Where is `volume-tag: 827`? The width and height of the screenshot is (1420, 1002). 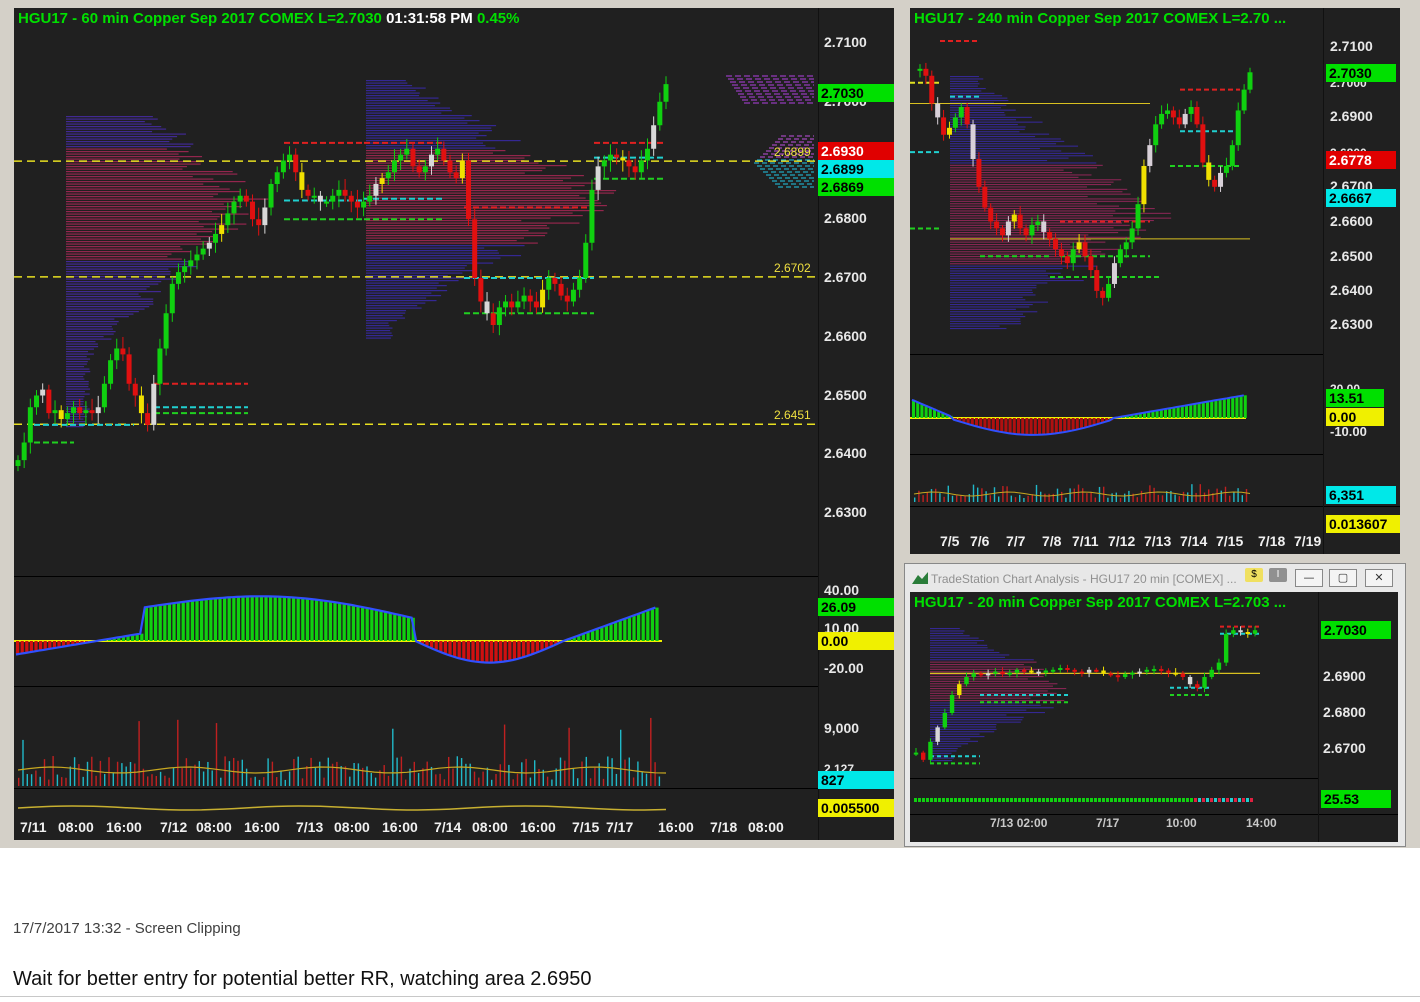 volume-tag: 827 is located at coordinates (856, 780).